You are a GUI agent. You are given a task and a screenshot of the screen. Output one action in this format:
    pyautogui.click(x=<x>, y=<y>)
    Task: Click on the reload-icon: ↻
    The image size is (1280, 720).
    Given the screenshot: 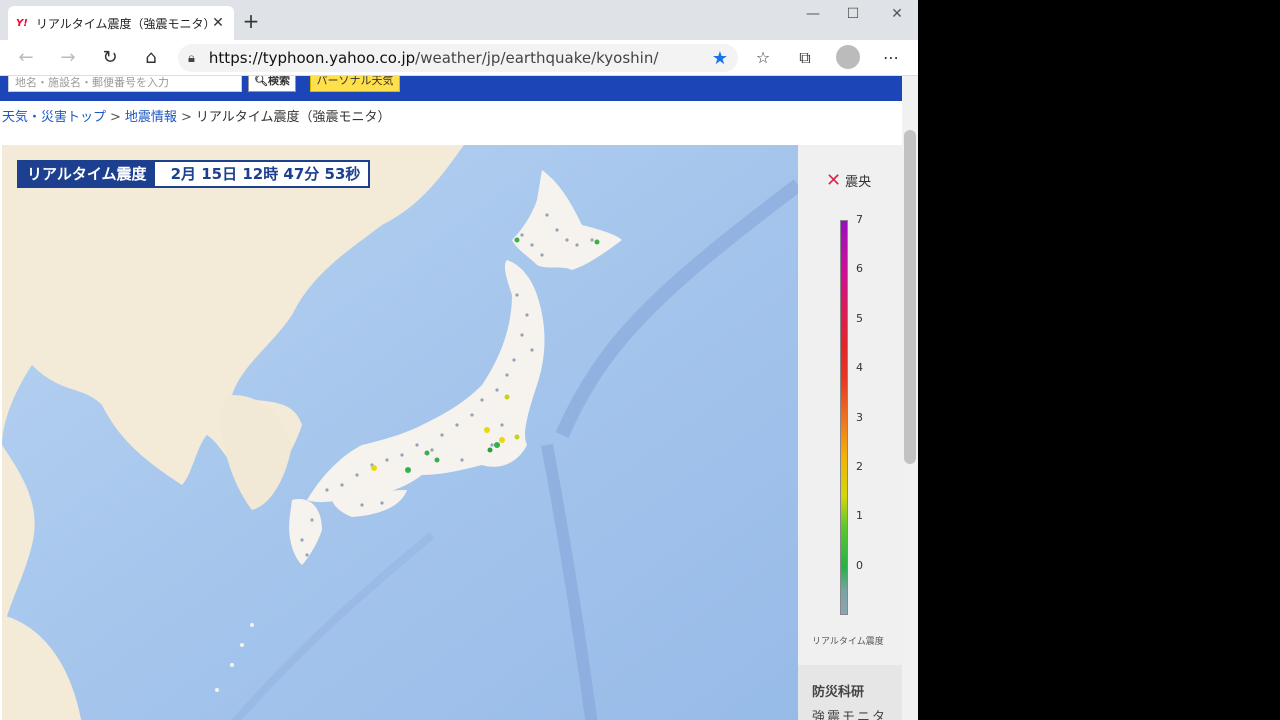 What is the action you would take?
    pyautogui.click(x=110, y=58)
    